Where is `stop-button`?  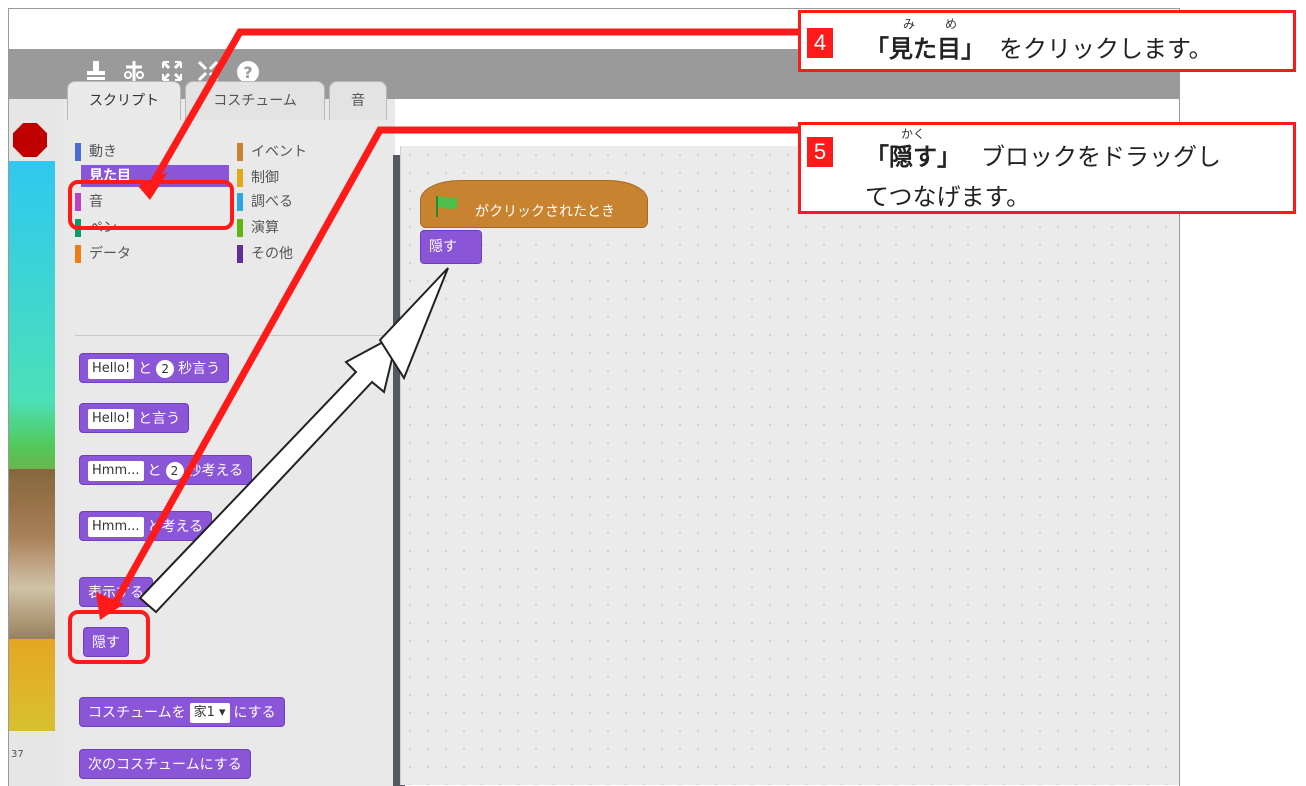
stop-button is located at coordinates (30, 140).